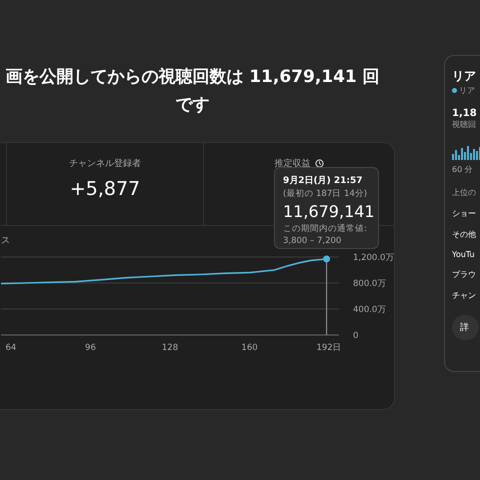  Describe the element at coordinates (193, 105) in the screenshot. I see `heading-text: です` at that location.